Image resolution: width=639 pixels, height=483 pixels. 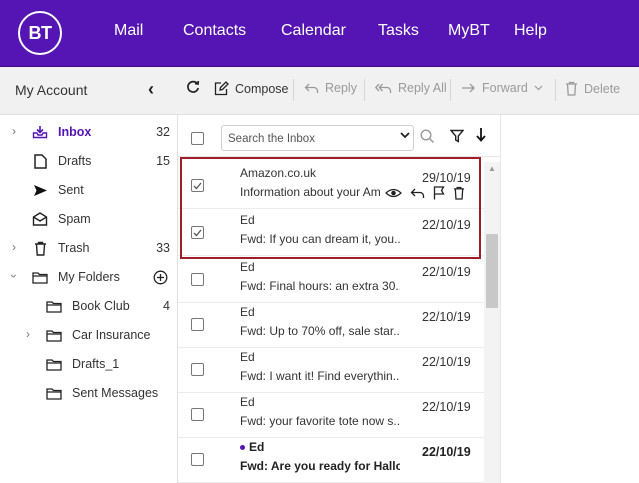 I want to click on nav-mail: Mail, so click(x=128, y=31).